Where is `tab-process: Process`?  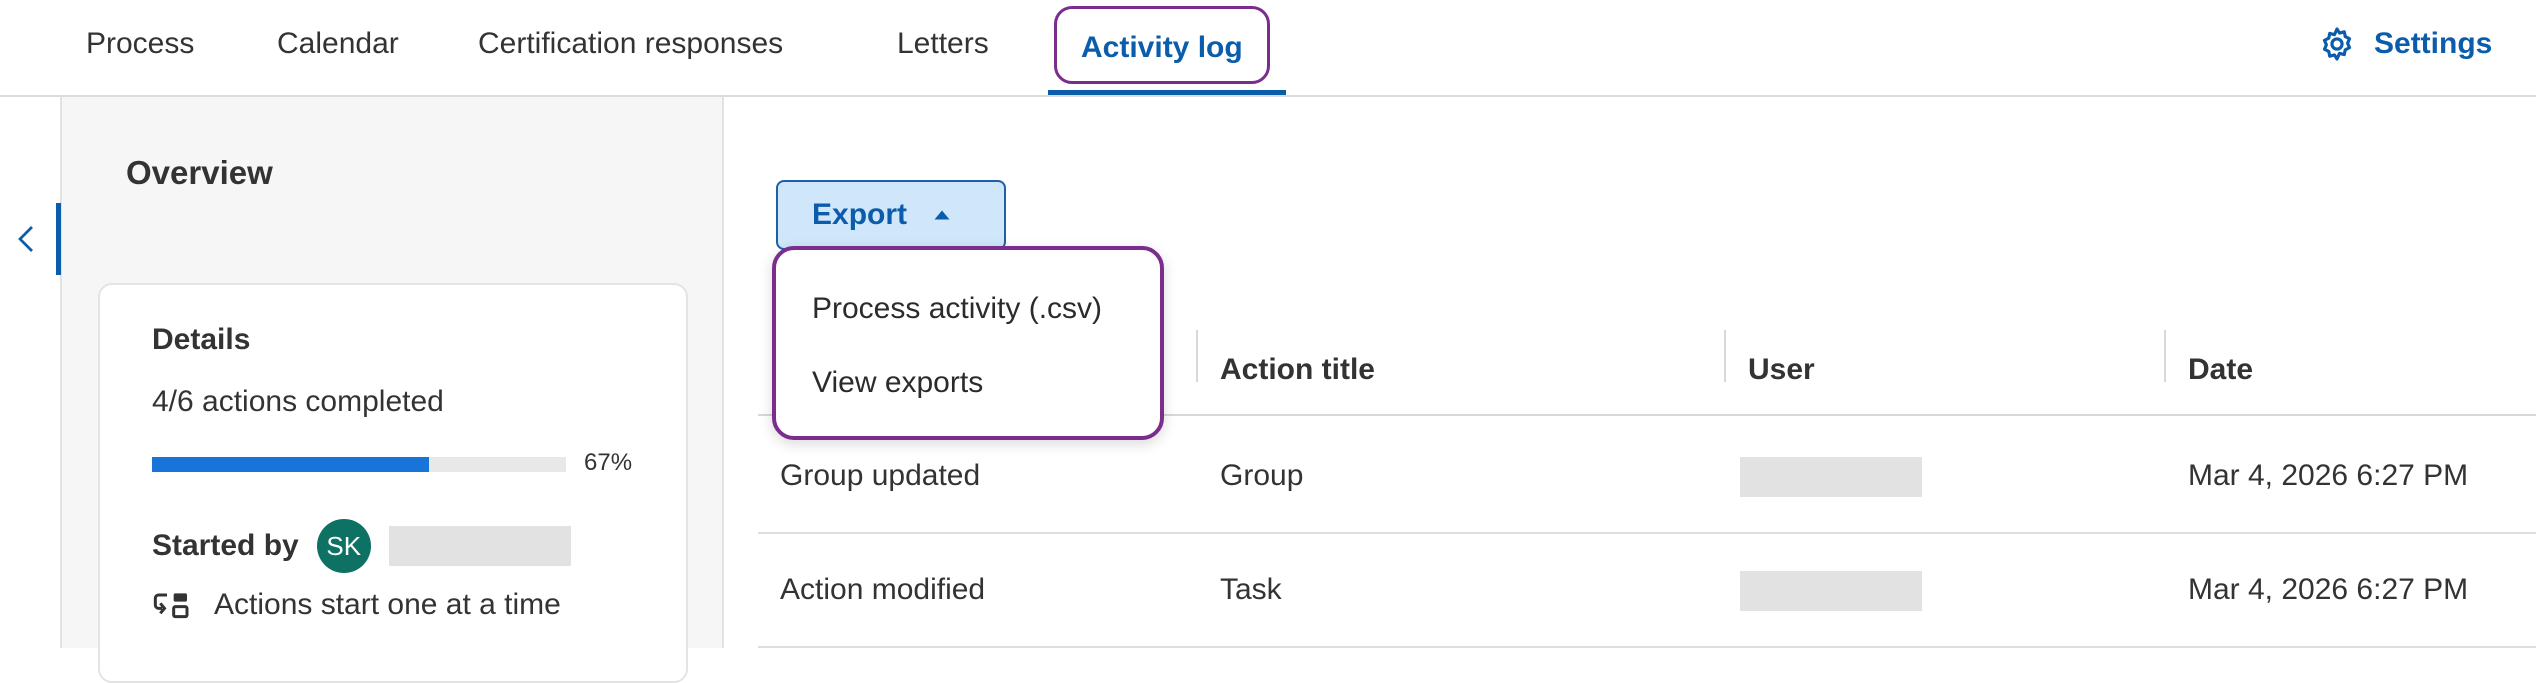 tab-process: Process is located at coordinates (140, 44).